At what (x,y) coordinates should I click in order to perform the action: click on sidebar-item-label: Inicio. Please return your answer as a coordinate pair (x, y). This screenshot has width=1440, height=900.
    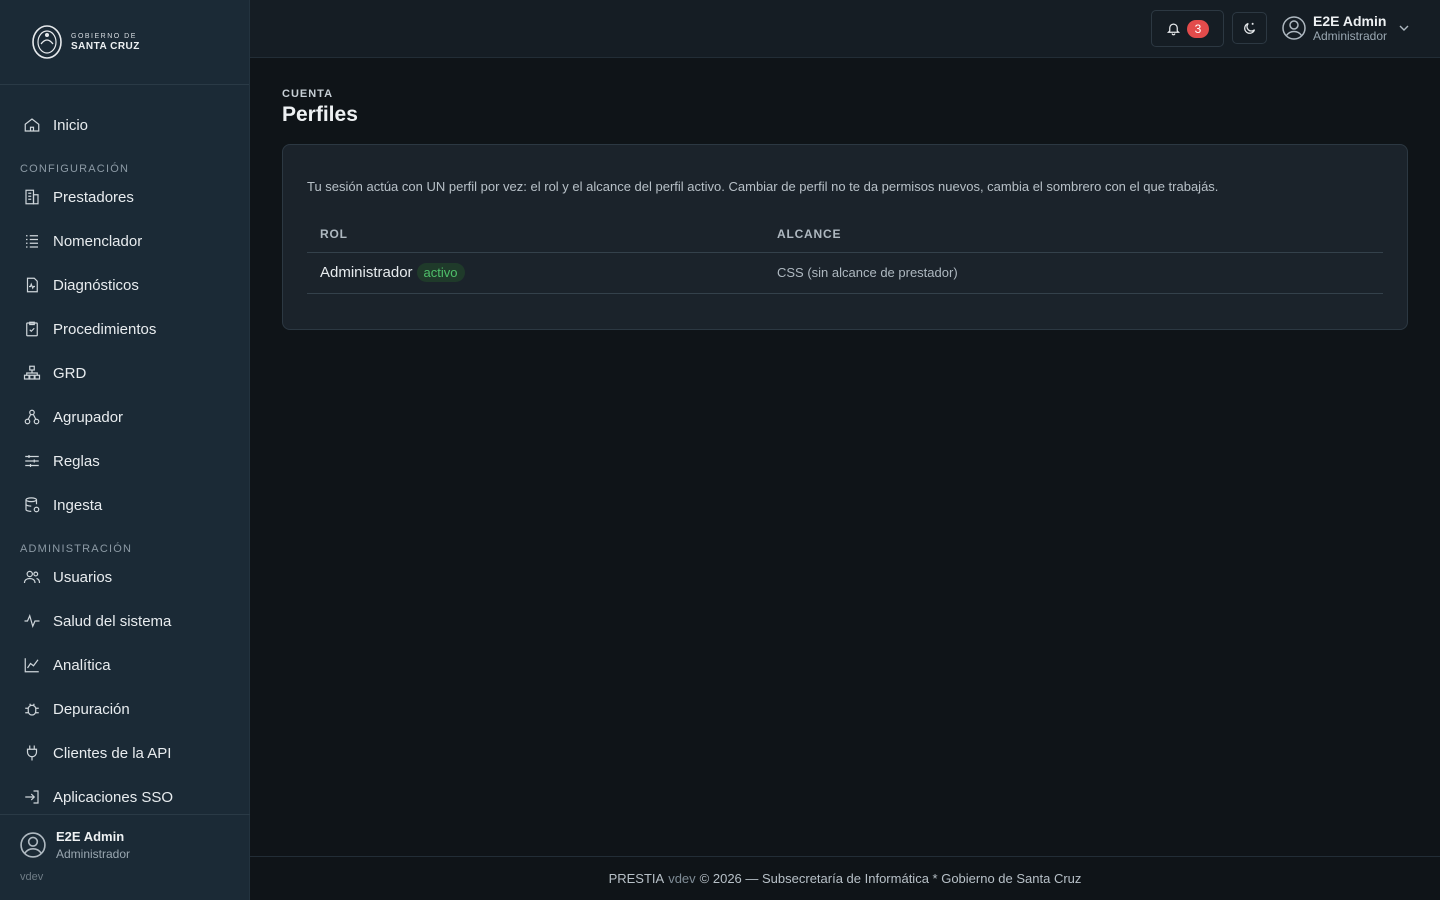
    Looking at the image, I should click on (71, 125).